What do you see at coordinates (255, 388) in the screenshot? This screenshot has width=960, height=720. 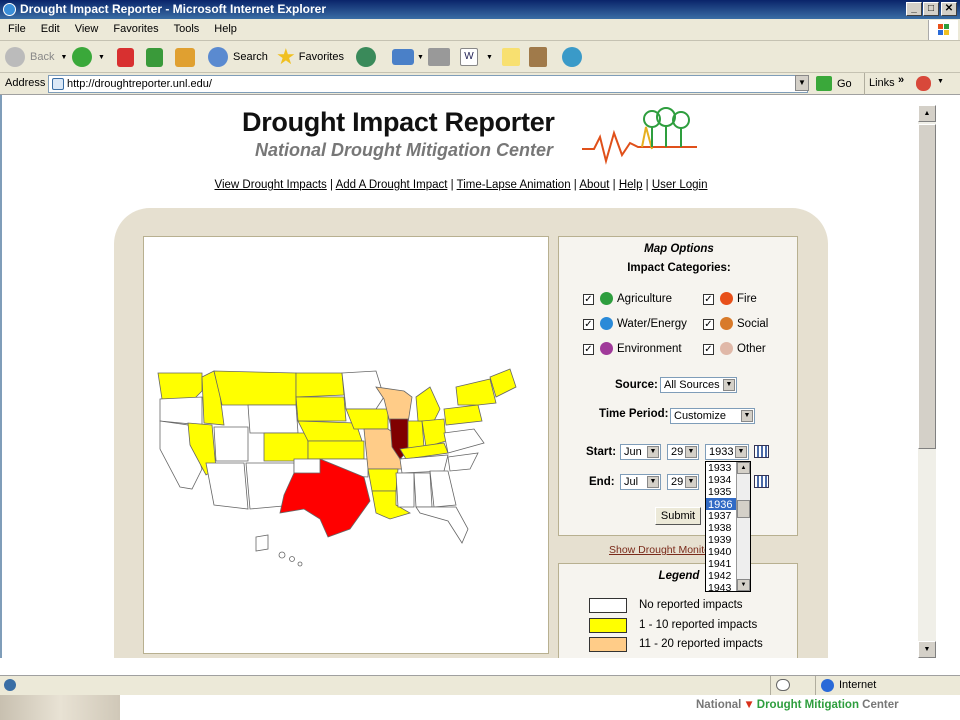 I see `map-state-mt` at bounding box center [255, 388].